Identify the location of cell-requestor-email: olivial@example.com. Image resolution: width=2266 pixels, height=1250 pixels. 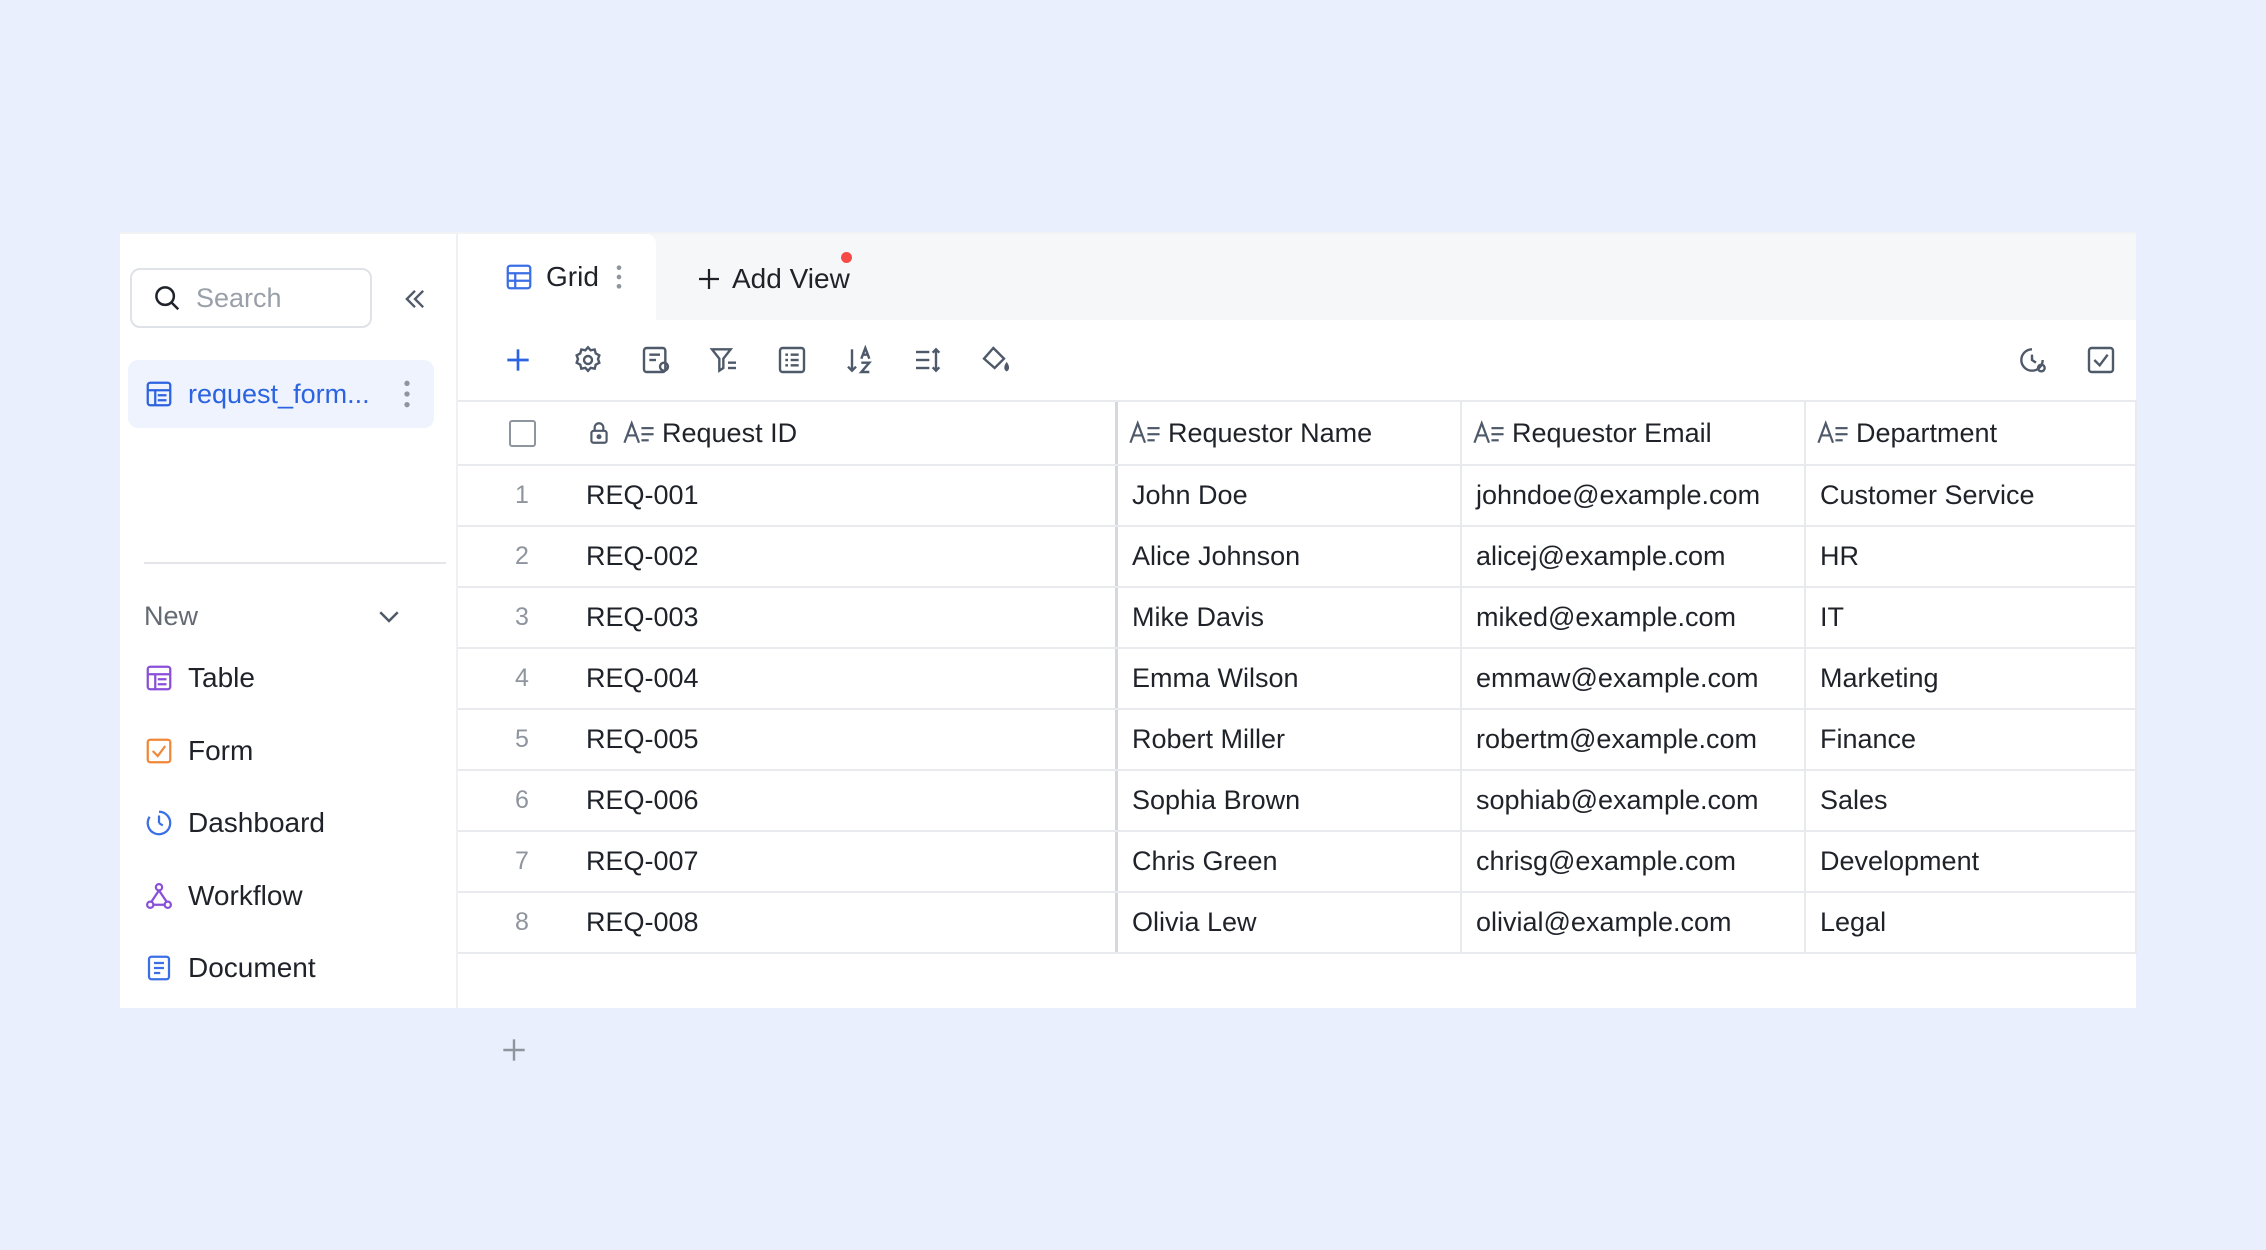
(1634, 922).